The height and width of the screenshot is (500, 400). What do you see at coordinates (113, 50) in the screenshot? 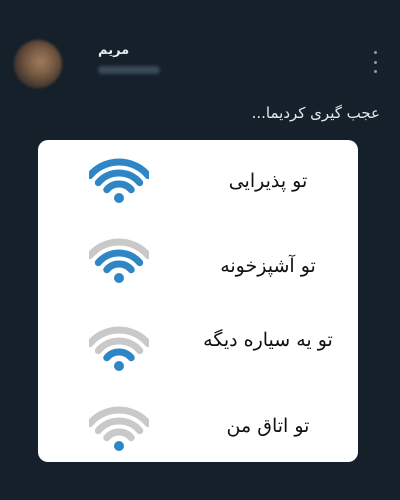
I see `author-name: مریم` at bounding box center [113, 50].